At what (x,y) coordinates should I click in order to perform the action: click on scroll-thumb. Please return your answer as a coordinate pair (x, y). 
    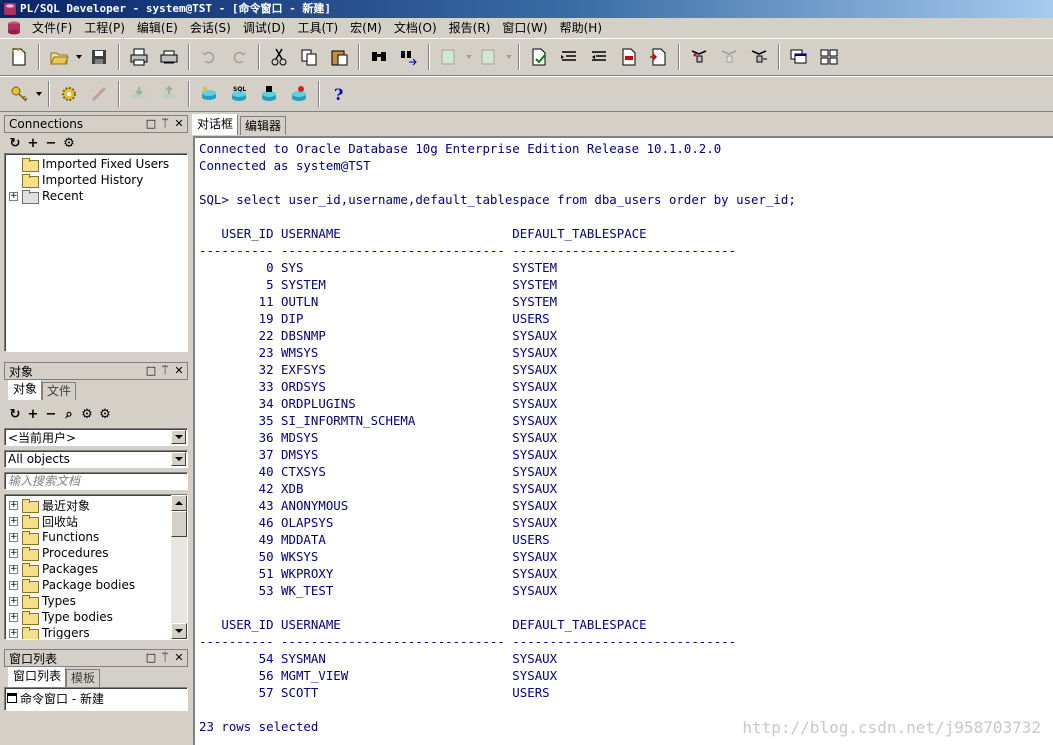
    Looking at the image, I should click on (179, 524).